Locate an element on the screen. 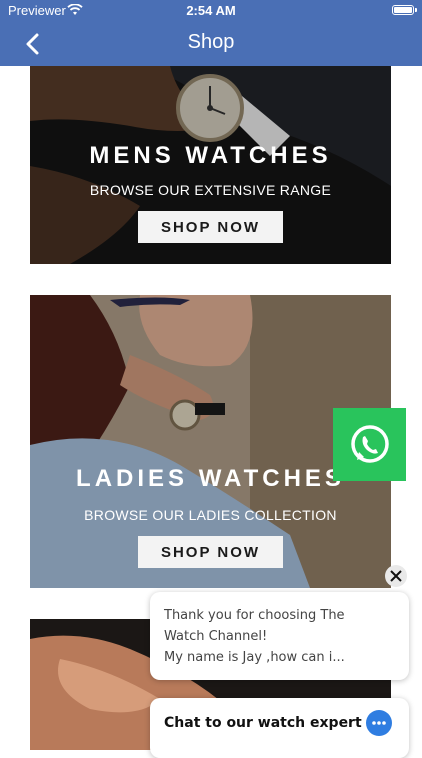 The width and height of the screenshot is (422, 758). chat-launcher: Chat to our watch expert is located at coordinates (279, 728).